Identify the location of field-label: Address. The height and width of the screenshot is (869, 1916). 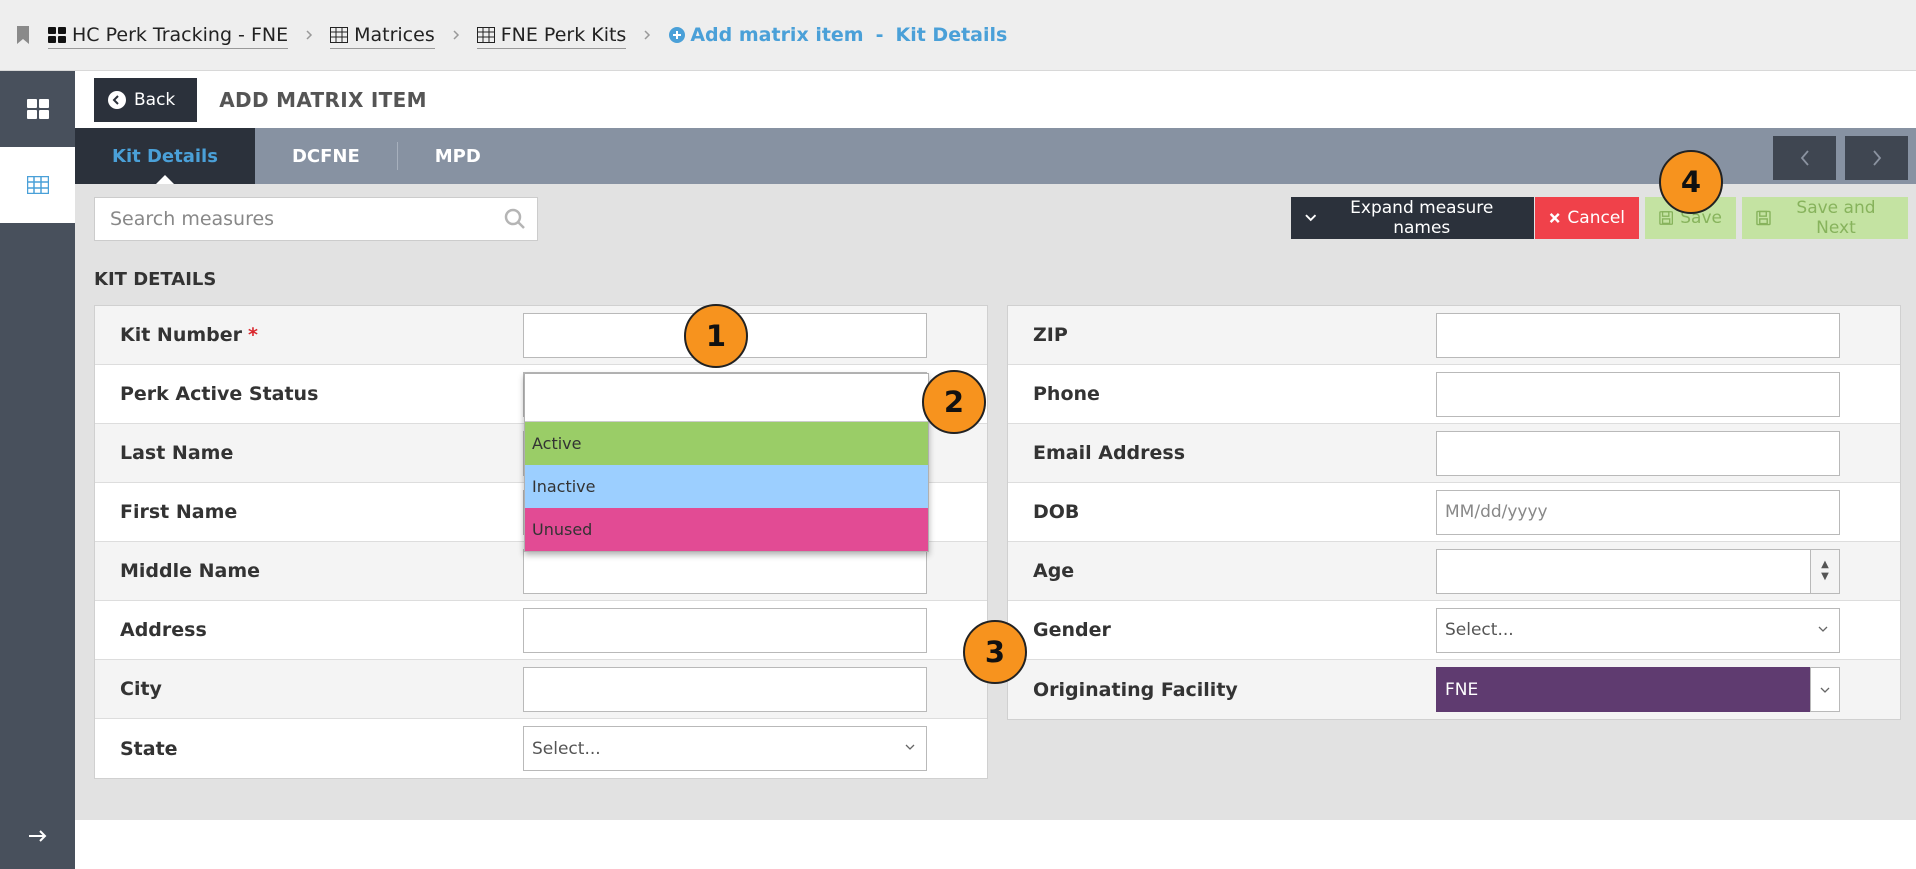
(163, 630).